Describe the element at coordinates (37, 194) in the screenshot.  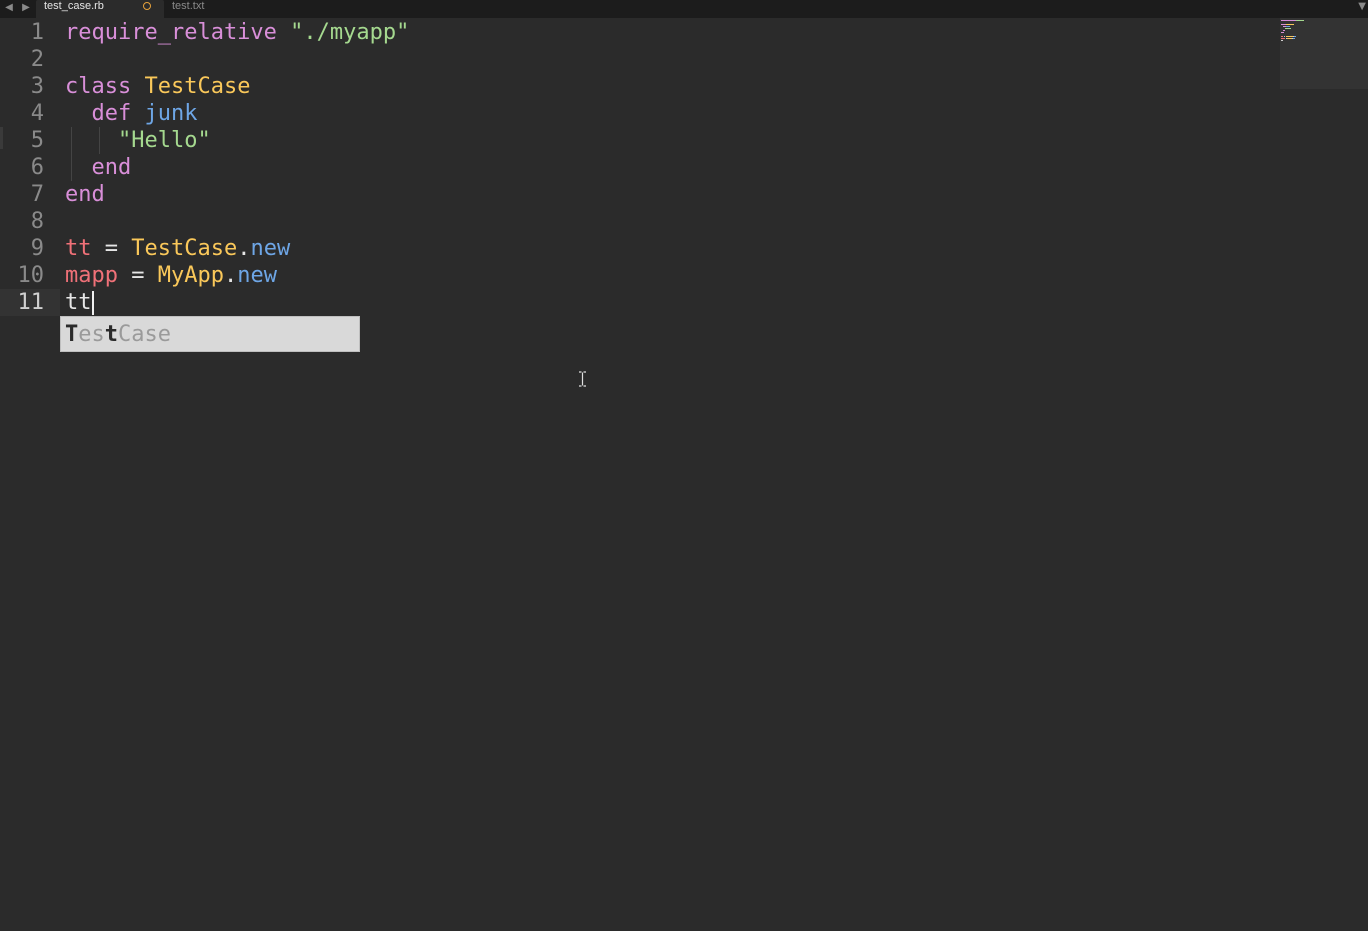
I see `line-number: 7` at that location.